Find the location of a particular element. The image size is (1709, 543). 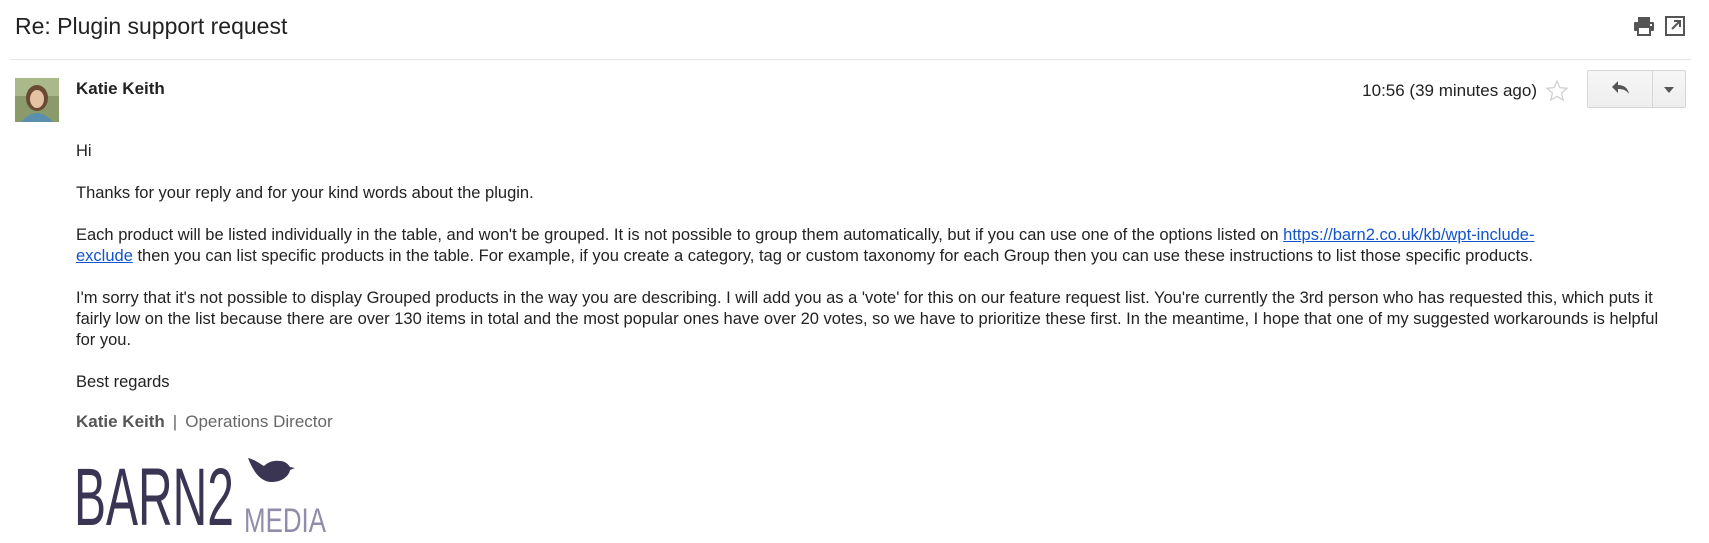

reply-button-group is located at coordinates (1636, 89).